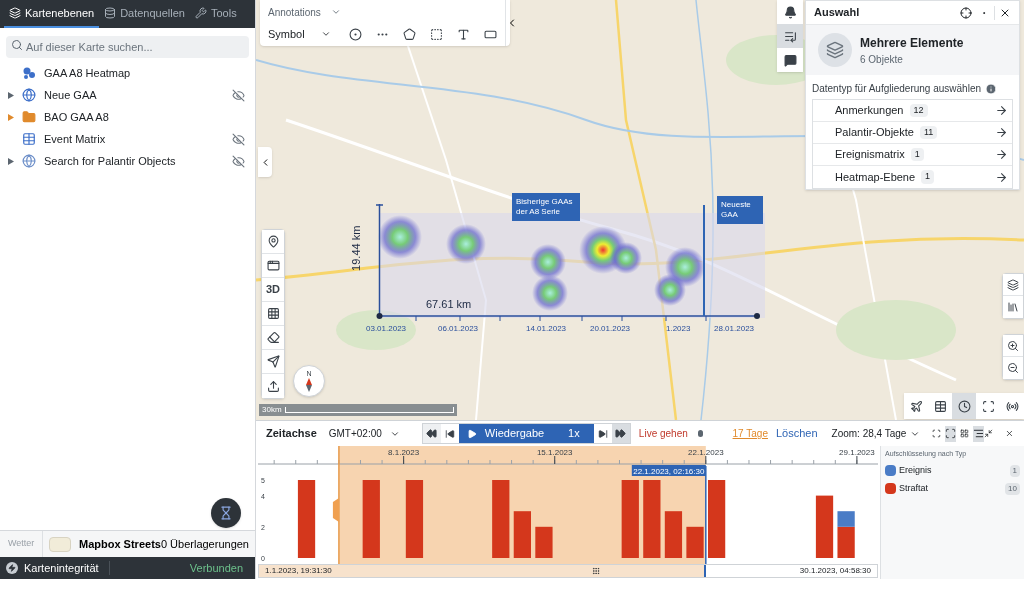  Describe the element at coordinates (299, 34) in the screenshot. I see `symbol-dropdown: Symbol` at that location.